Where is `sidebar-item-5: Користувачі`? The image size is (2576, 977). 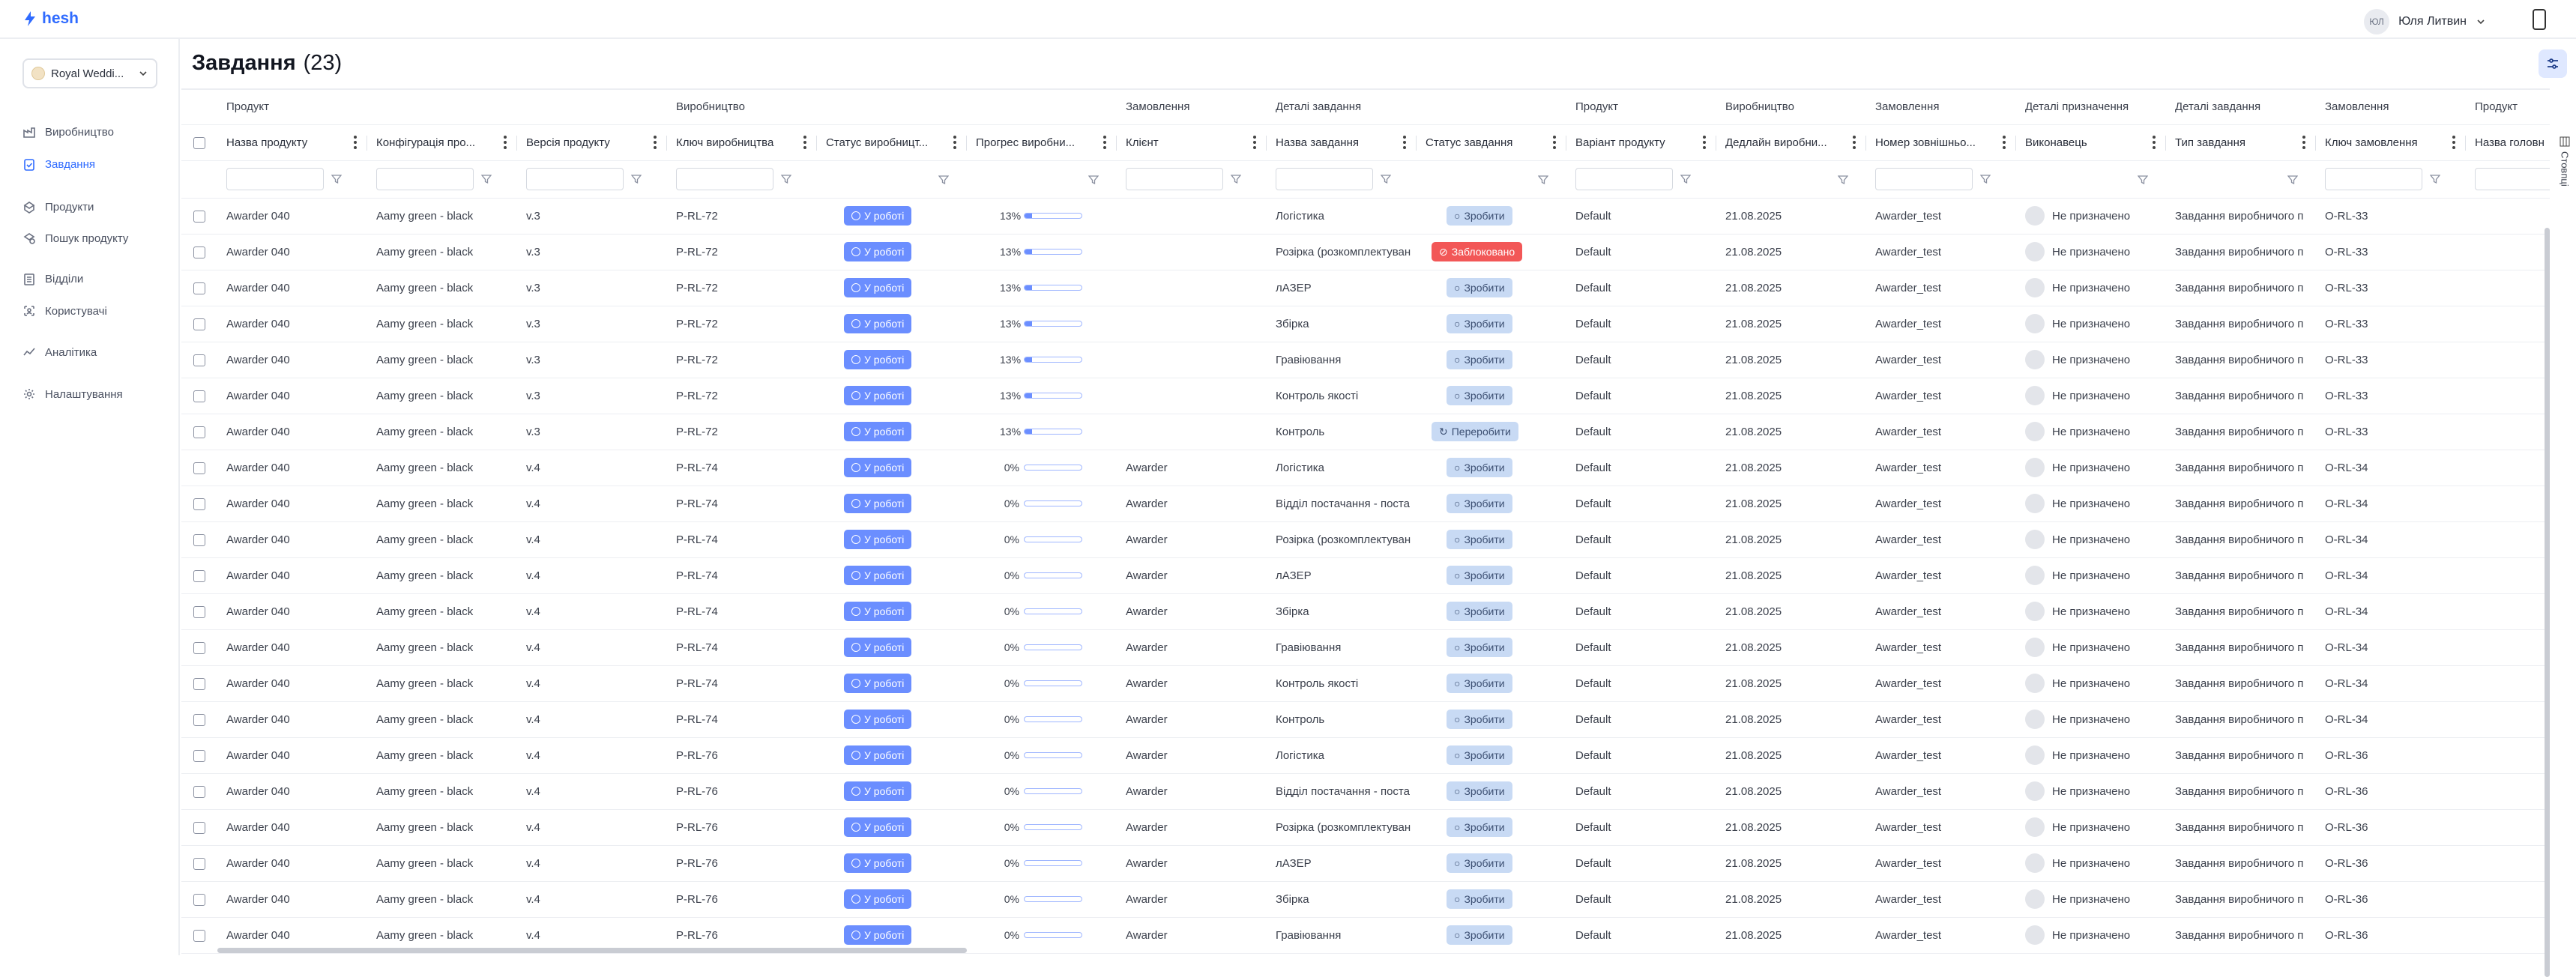 sidebar-item-5: Користувачі is located at coordinates (64, 310).